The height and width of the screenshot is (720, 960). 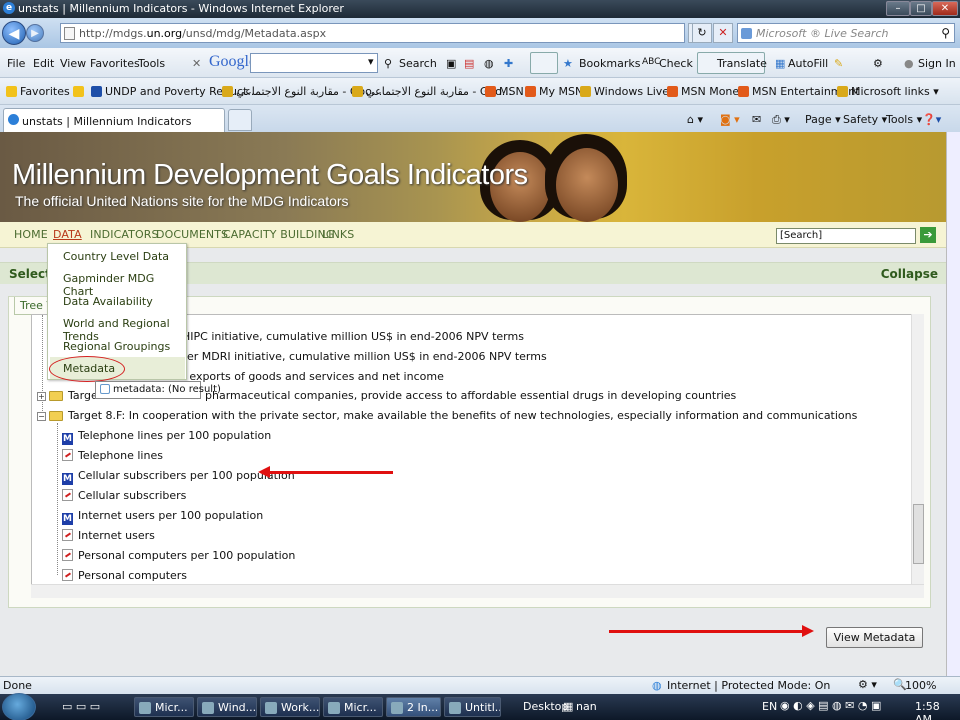 What do you see at coordinates (192, 234) in the screenshot?
I see `nav-documents: DOCUMENTS` at bounding box center [192, 234].